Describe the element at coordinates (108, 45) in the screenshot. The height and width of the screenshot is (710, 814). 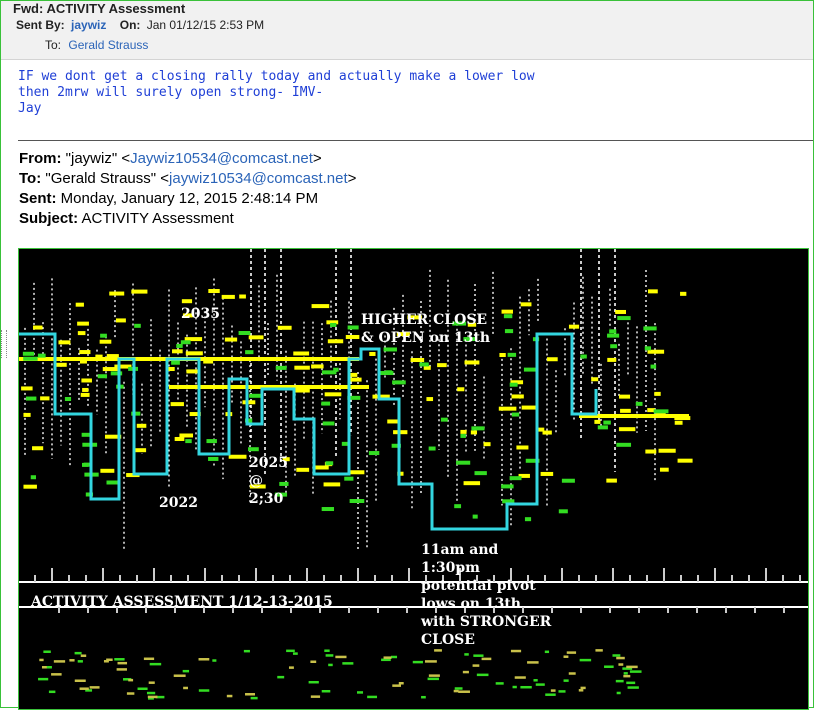
I see `recipient-link: Gerald Strauss` at that location.